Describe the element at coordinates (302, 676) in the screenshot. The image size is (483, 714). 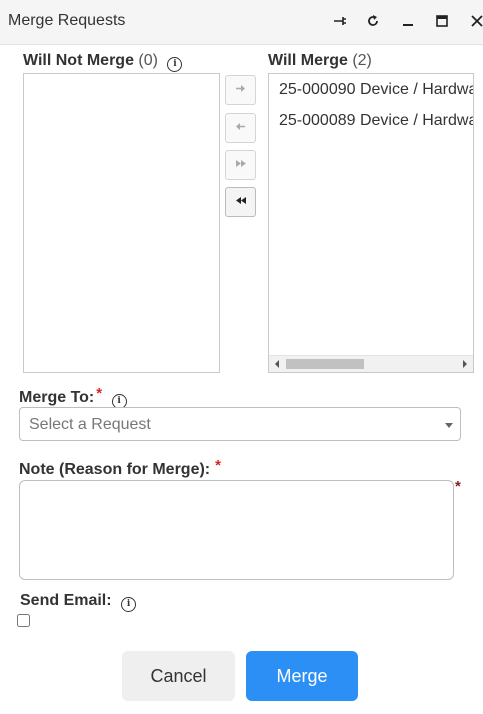
I see `merge-button: Merge` at that location.